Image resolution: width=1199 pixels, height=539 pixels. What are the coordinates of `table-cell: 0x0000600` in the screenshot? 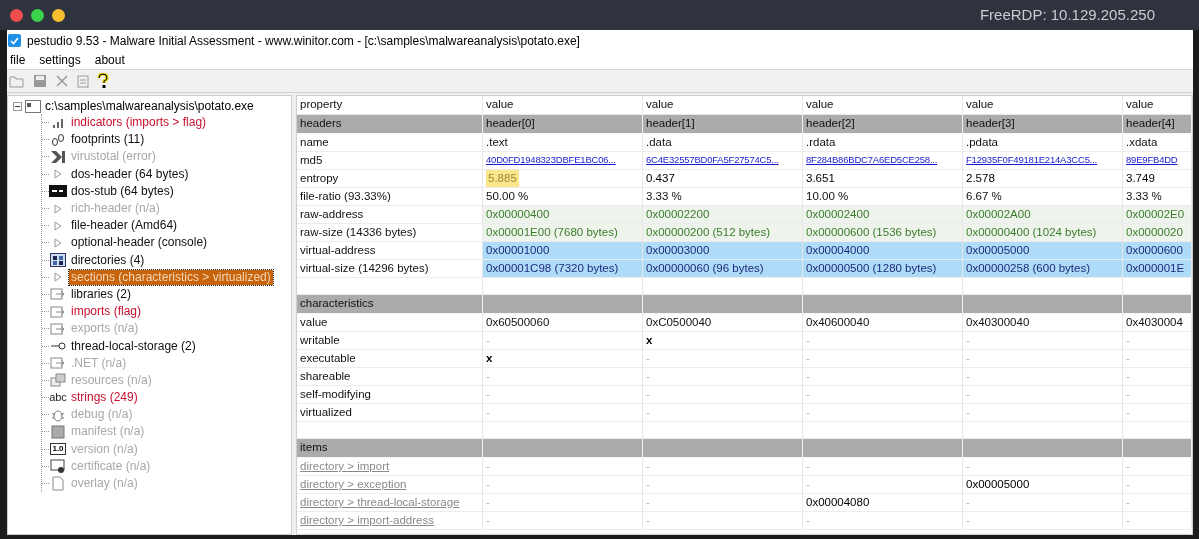 It's located at (1157, 250).